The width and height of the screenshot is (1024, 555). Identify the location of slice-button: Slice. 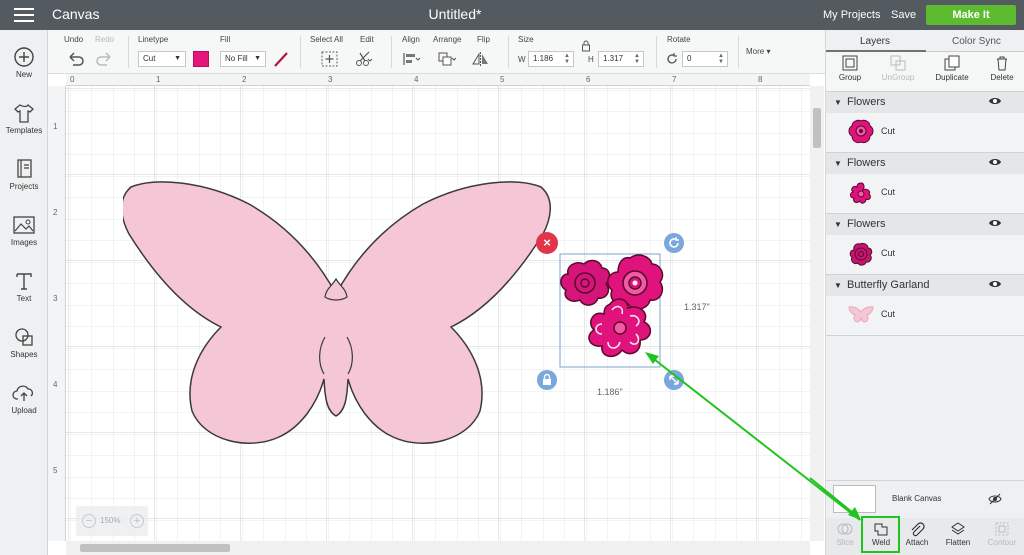
(845, 534).